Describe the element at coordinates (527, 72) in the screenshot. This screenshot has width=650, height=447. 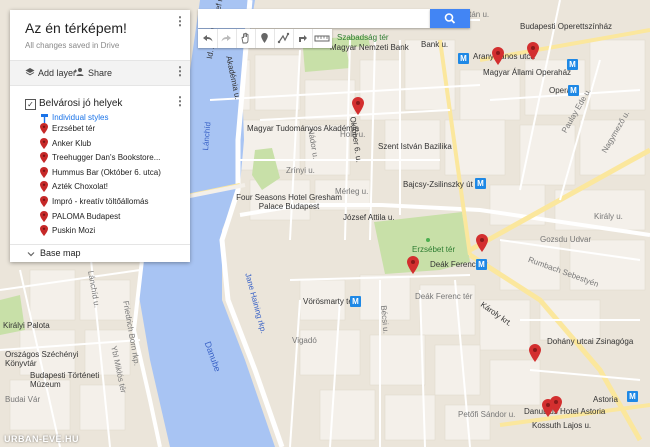
I see `map-label-allami-opera: Magyar Állami Operaház` at that location.